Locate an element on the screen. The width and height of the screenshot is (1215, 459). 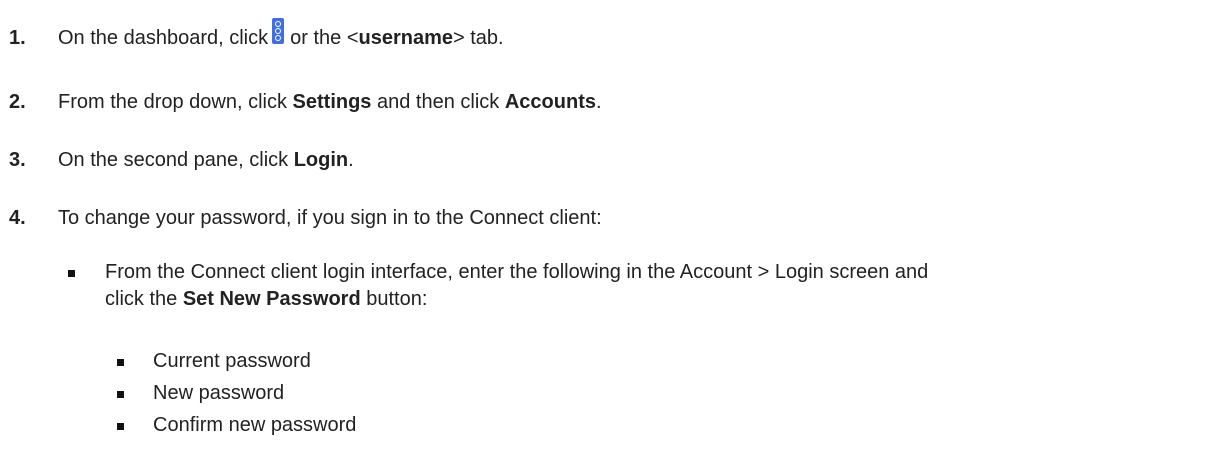
field-name: New password is located at coordinates (219, 393).